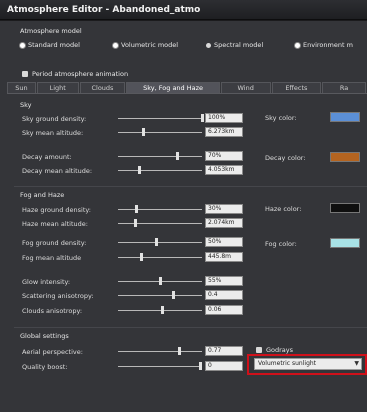 Image resolution: width=367 pixels, height=412 pixels. I want to click on setting-label: Aerial perspective:, so click(52, 352).